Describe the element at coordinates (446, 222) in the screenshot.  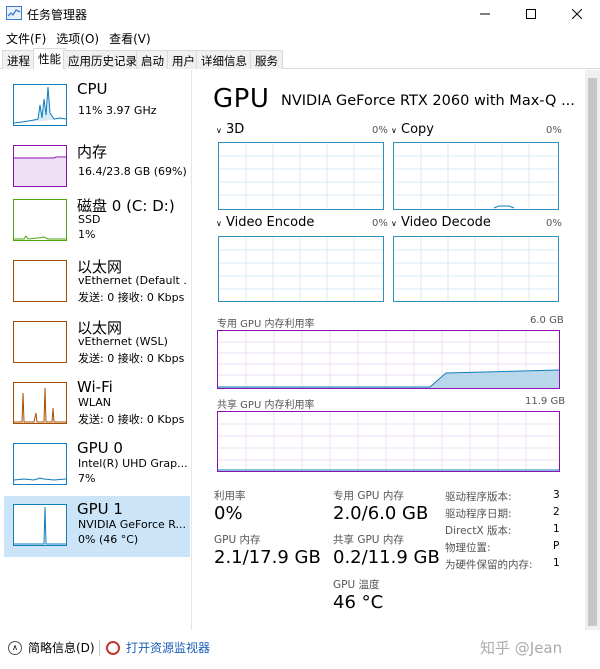
I see `engine-label: Video Decode` at that location.